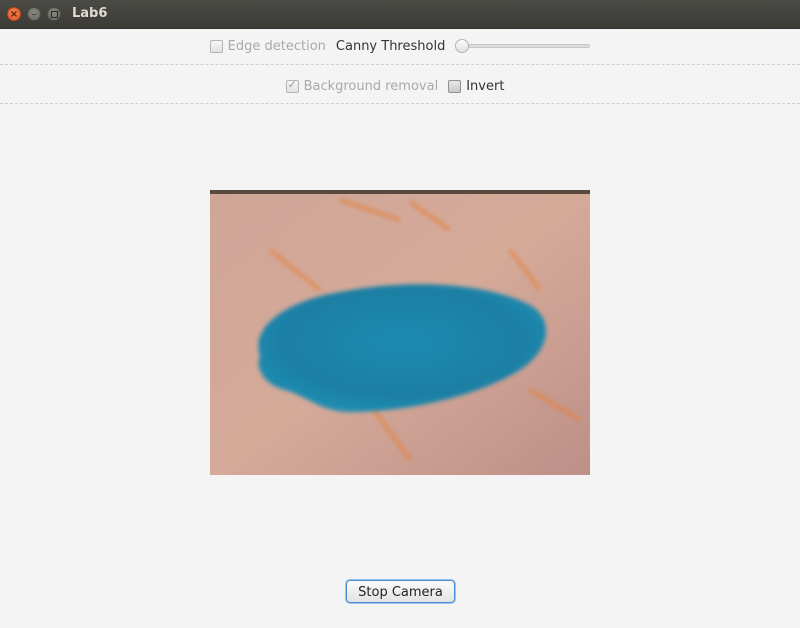 Image resolution: width=800 pixels, height=628 pixels. I want to click on checkmark-icon: ✓, so click(292, 84).